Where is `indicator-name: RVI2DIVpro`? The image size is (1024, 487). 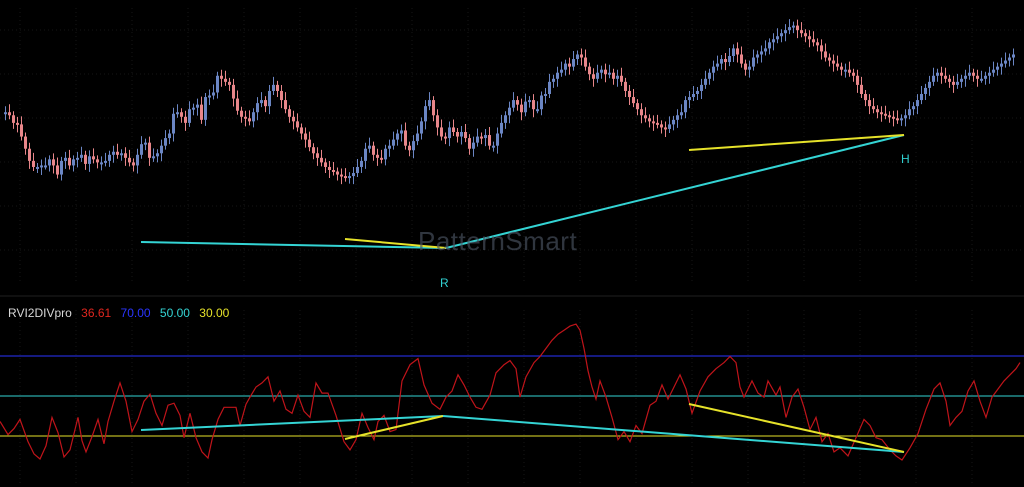 indicator-name: RVI2DIVpro is located at coordinates (40, 313).